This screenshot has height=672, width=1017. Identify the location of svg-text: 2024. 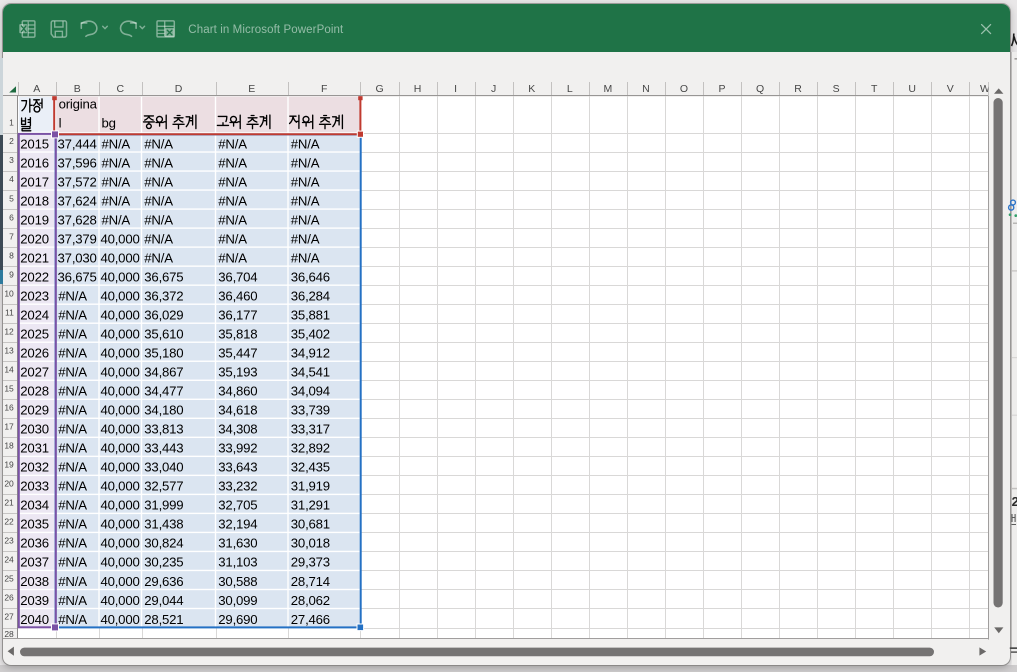
(34, 314).